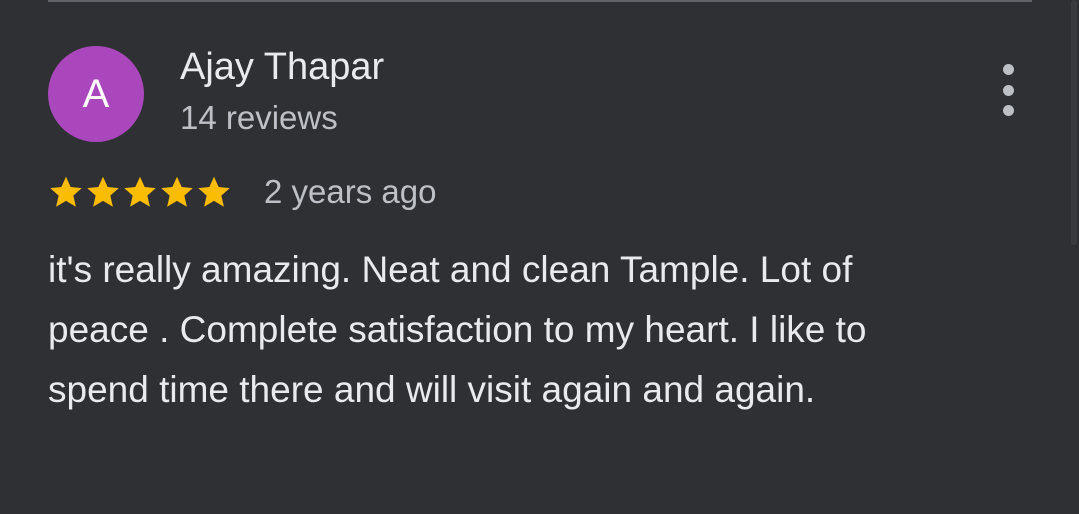 The height and width of the screenshot is (514, 1079). I want to click on review-count: 14 reviews, so click(259, 117).